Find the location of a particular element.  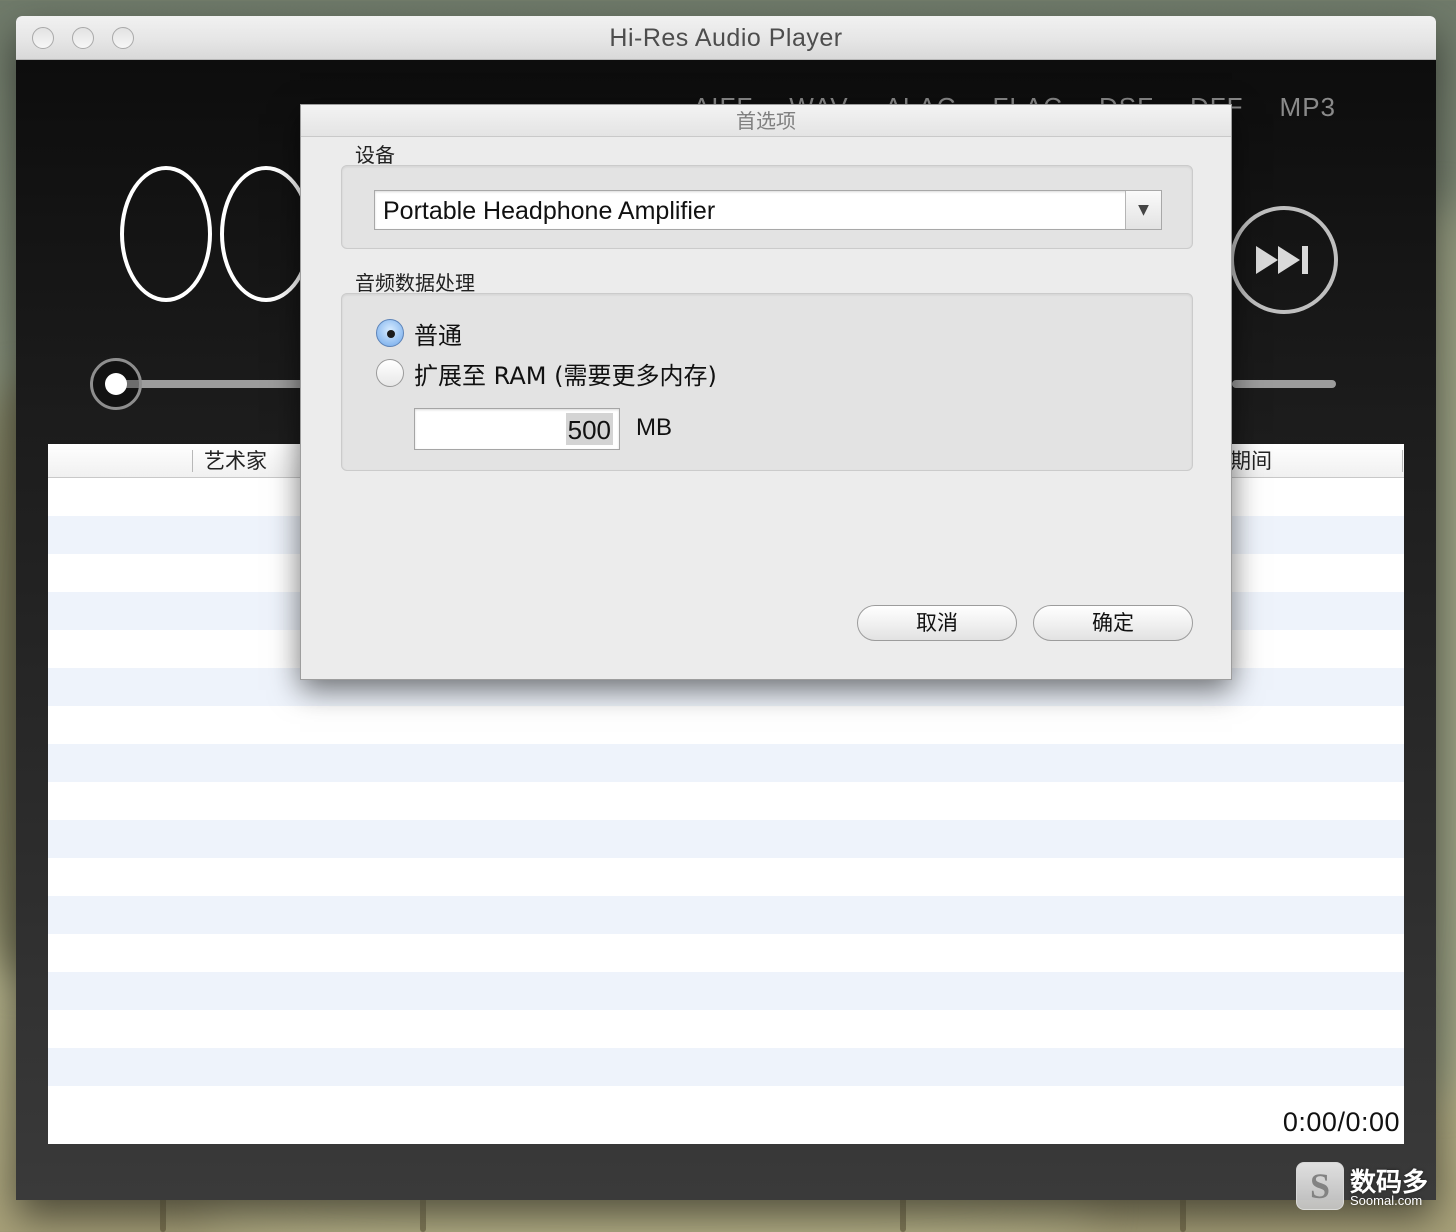

option-normal: 普通 is located at coordinates (419, 333).